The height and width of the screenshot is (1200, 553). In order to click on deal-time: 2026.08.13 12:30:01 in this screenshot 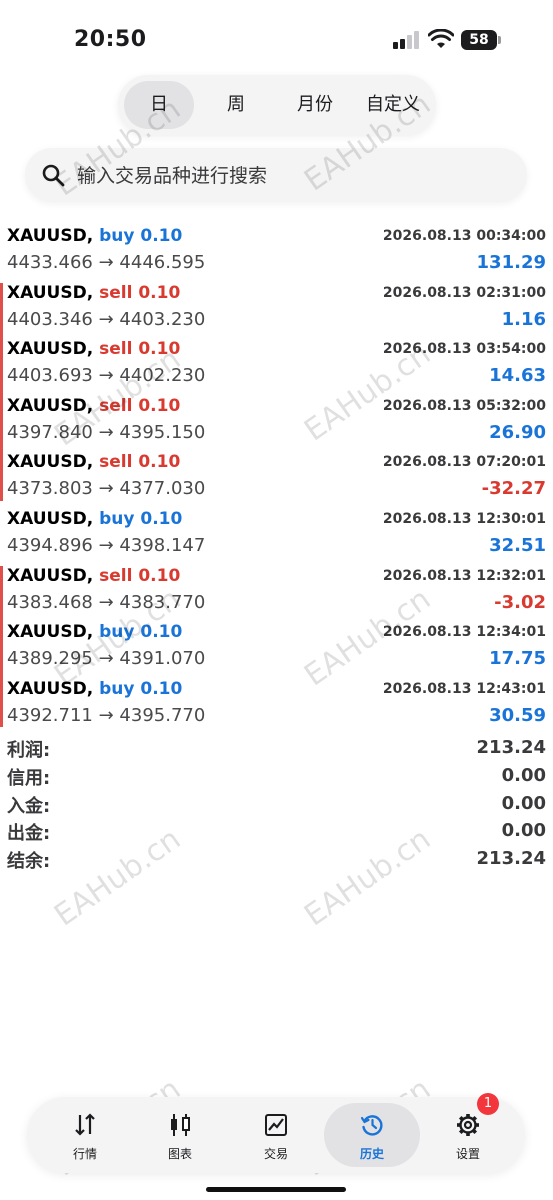, I will do `click(464, 518)`.